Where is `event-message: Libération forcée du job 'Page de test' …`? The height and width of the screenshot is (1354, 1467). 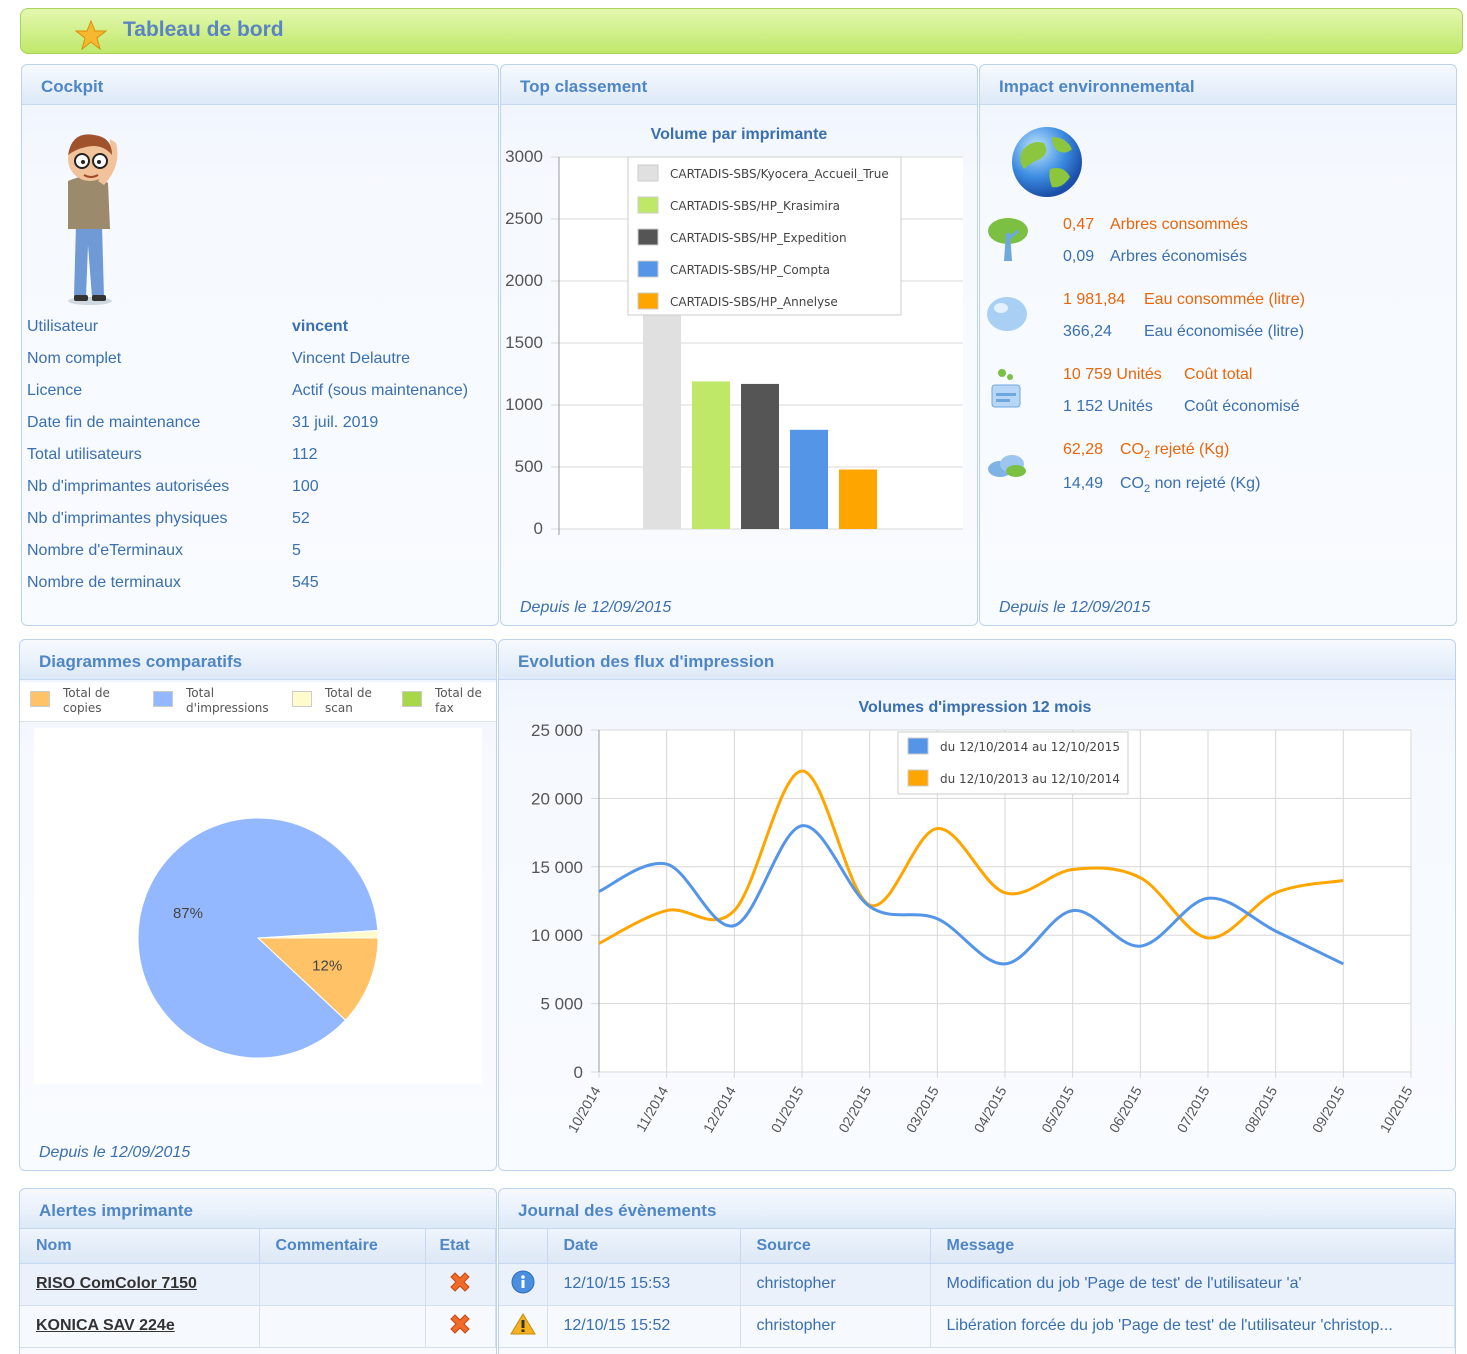 event-message: Libération forcée du job 'Page de test' … is located at coordinates (1192, 1326).